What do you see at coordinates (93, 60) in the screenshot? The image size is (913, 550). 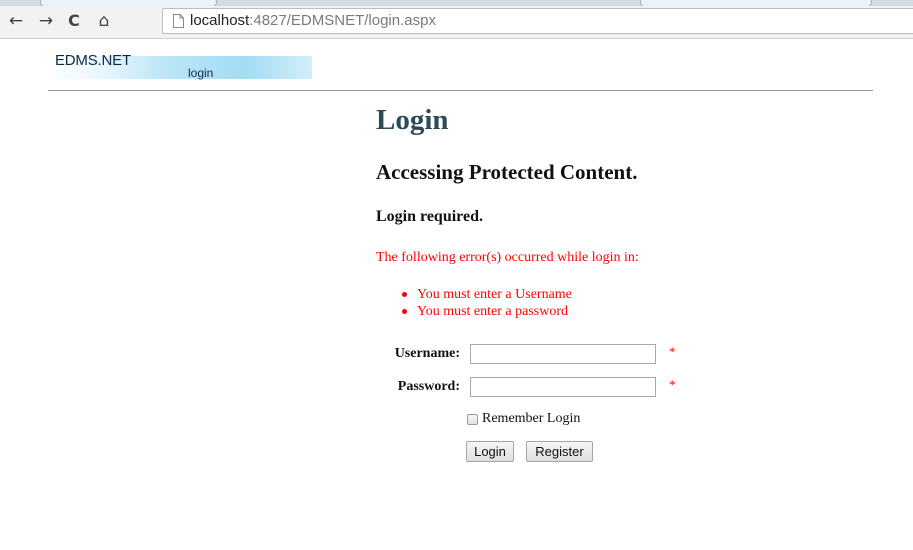 I see `site-title: EDMS.NET` at bounding box center [93, 60].